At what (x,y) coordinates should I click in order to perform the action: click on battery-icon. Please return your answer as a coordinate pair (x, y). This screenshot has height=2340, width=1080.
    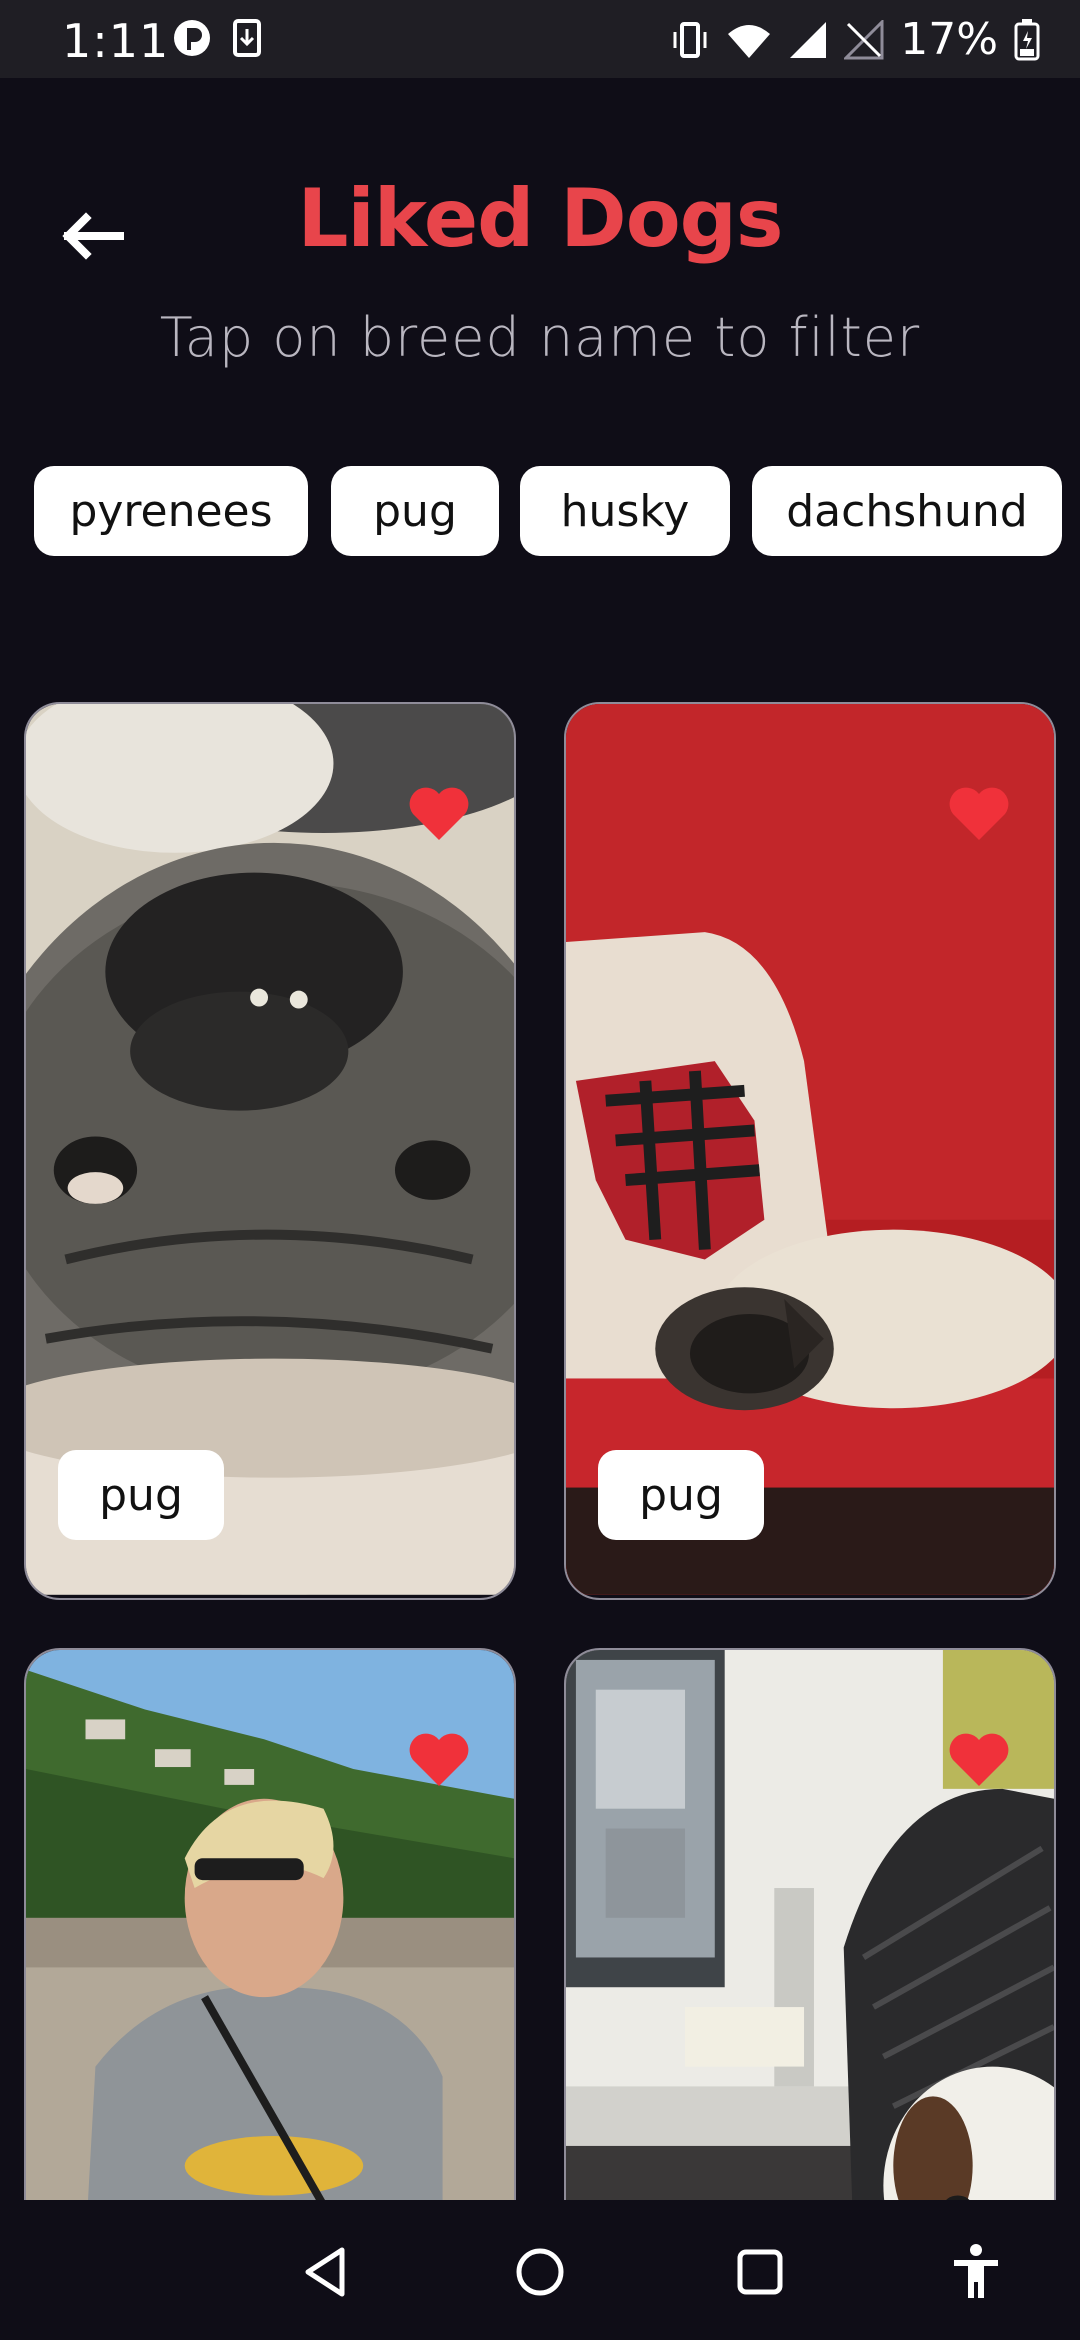
    Looking at the image, I should click on (1027, 39).